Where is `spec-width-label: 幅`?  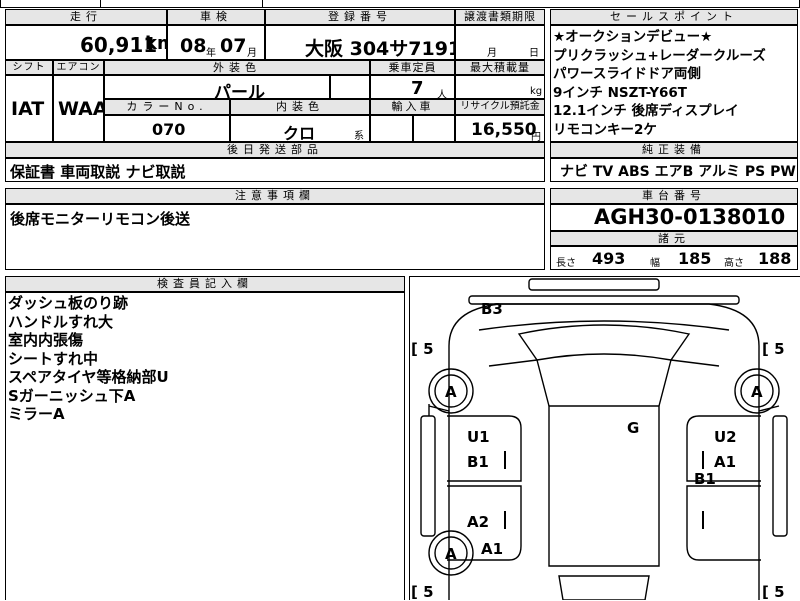
spec-width-label: 幅 is located at coordinates (655, 263).